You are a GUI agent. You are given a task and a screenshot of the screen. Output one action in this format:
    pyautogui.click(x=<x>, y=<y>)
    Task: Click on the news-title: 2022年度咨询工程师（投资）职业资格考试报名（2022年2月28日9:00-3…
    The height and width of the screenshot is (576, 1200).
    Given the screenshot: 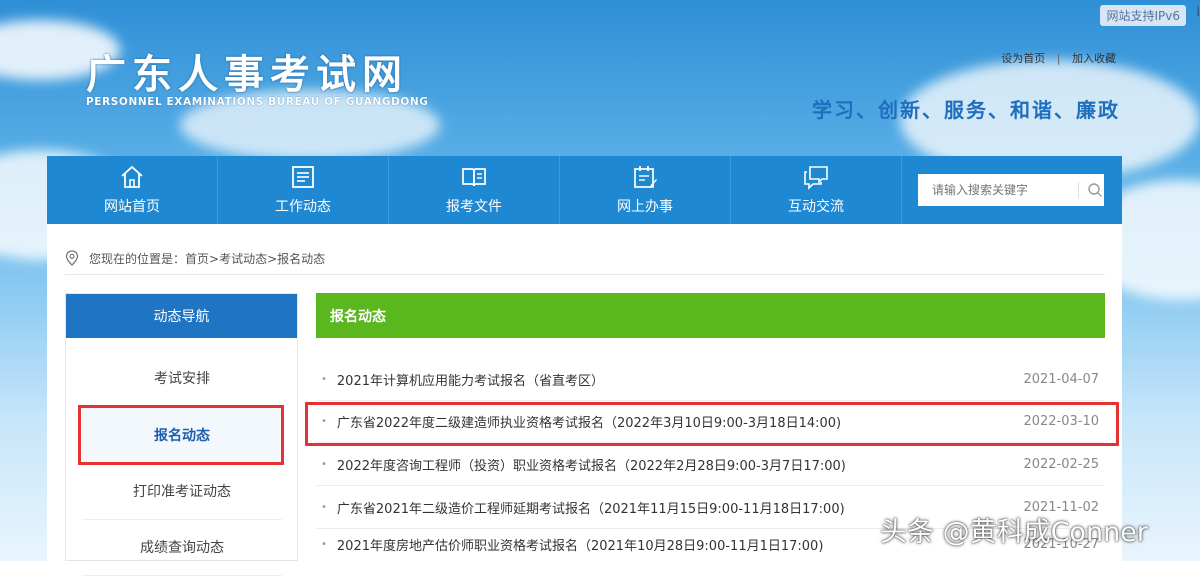 What is the action you would take?
    pyautogui.click(x=680, y=464)
    